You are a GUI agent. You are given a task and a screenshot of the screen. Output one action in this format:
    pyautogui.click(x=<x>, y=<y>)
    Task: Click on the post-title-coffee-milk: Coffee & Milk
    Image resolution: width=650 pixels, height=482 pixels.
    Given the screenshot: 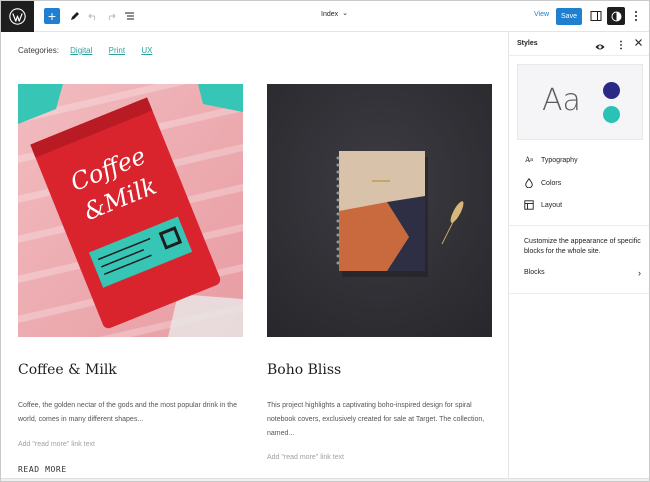 What is the action you would take?
    pyautogui.click(x=67, y=370)
    